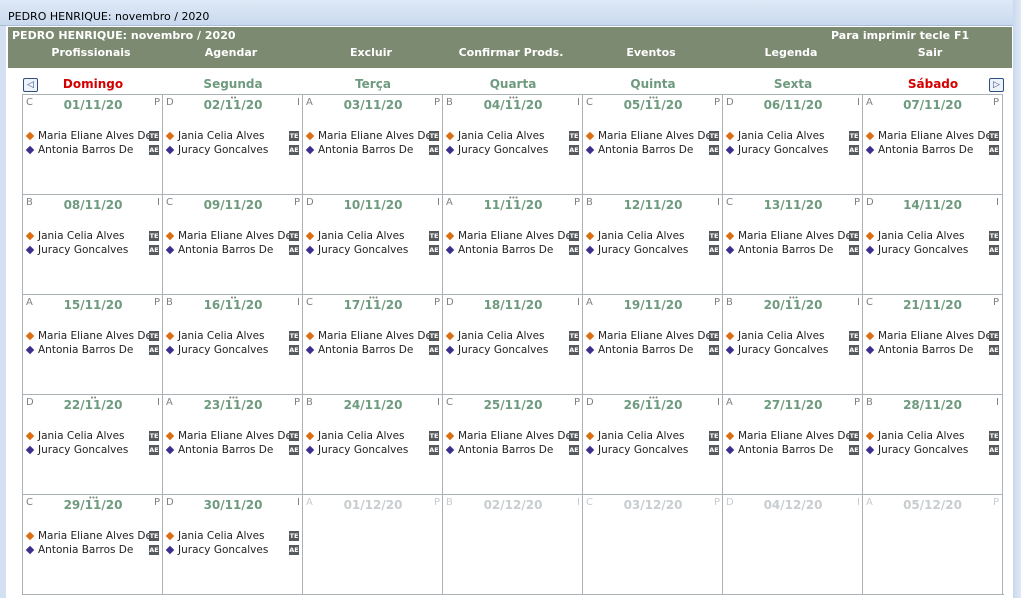 This screenshot has height=598, width=1021. Describe the element at coordinates (650, 52) in the screenshot. I see `menu-eventos: Eventos` at that location.